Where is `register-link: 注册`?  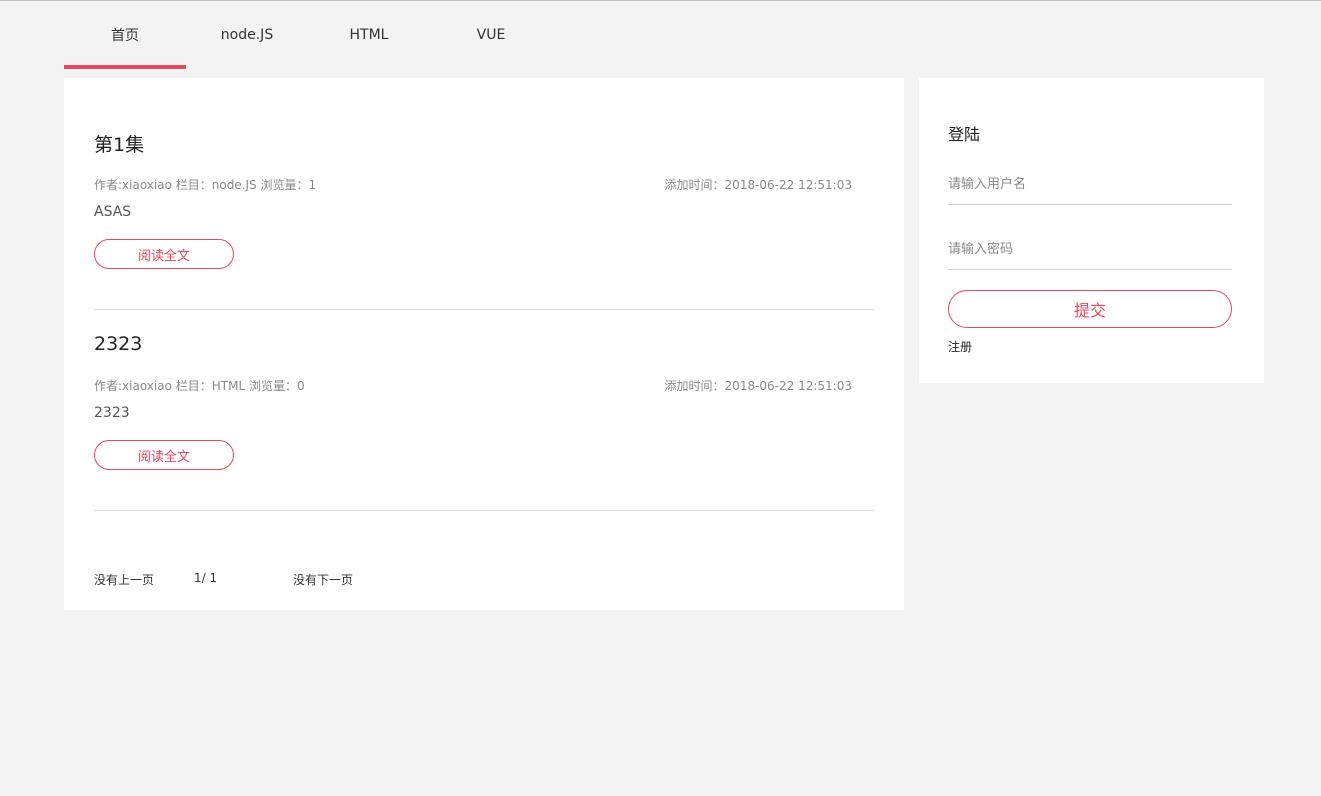 register-link: 注册 is located at coordinates (960, 346).